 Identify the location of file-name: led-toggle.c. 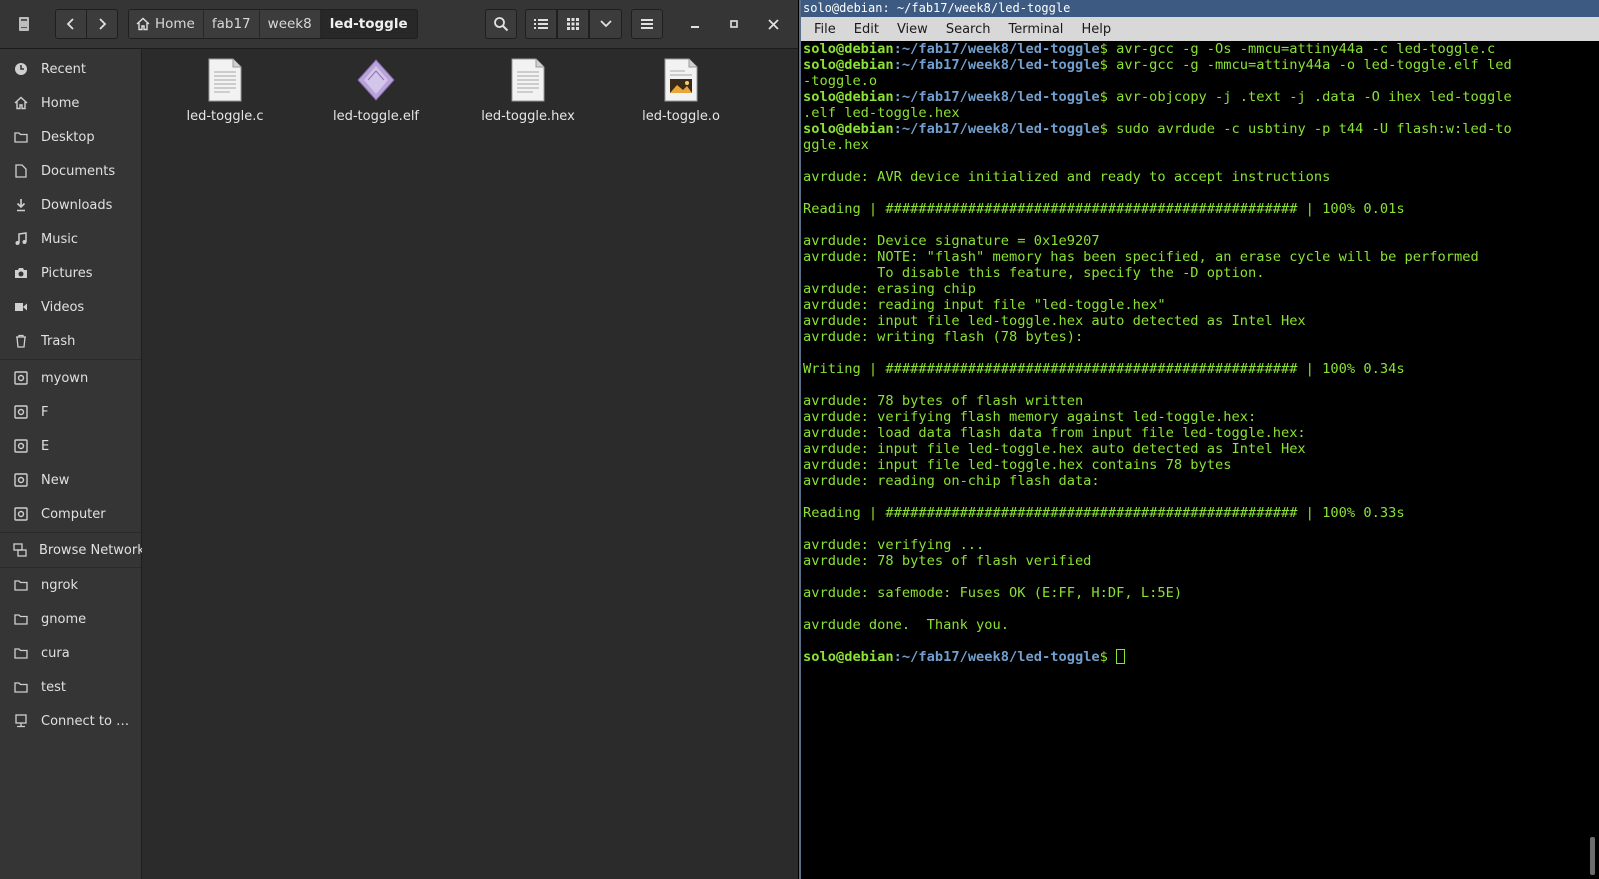
(225, 116).